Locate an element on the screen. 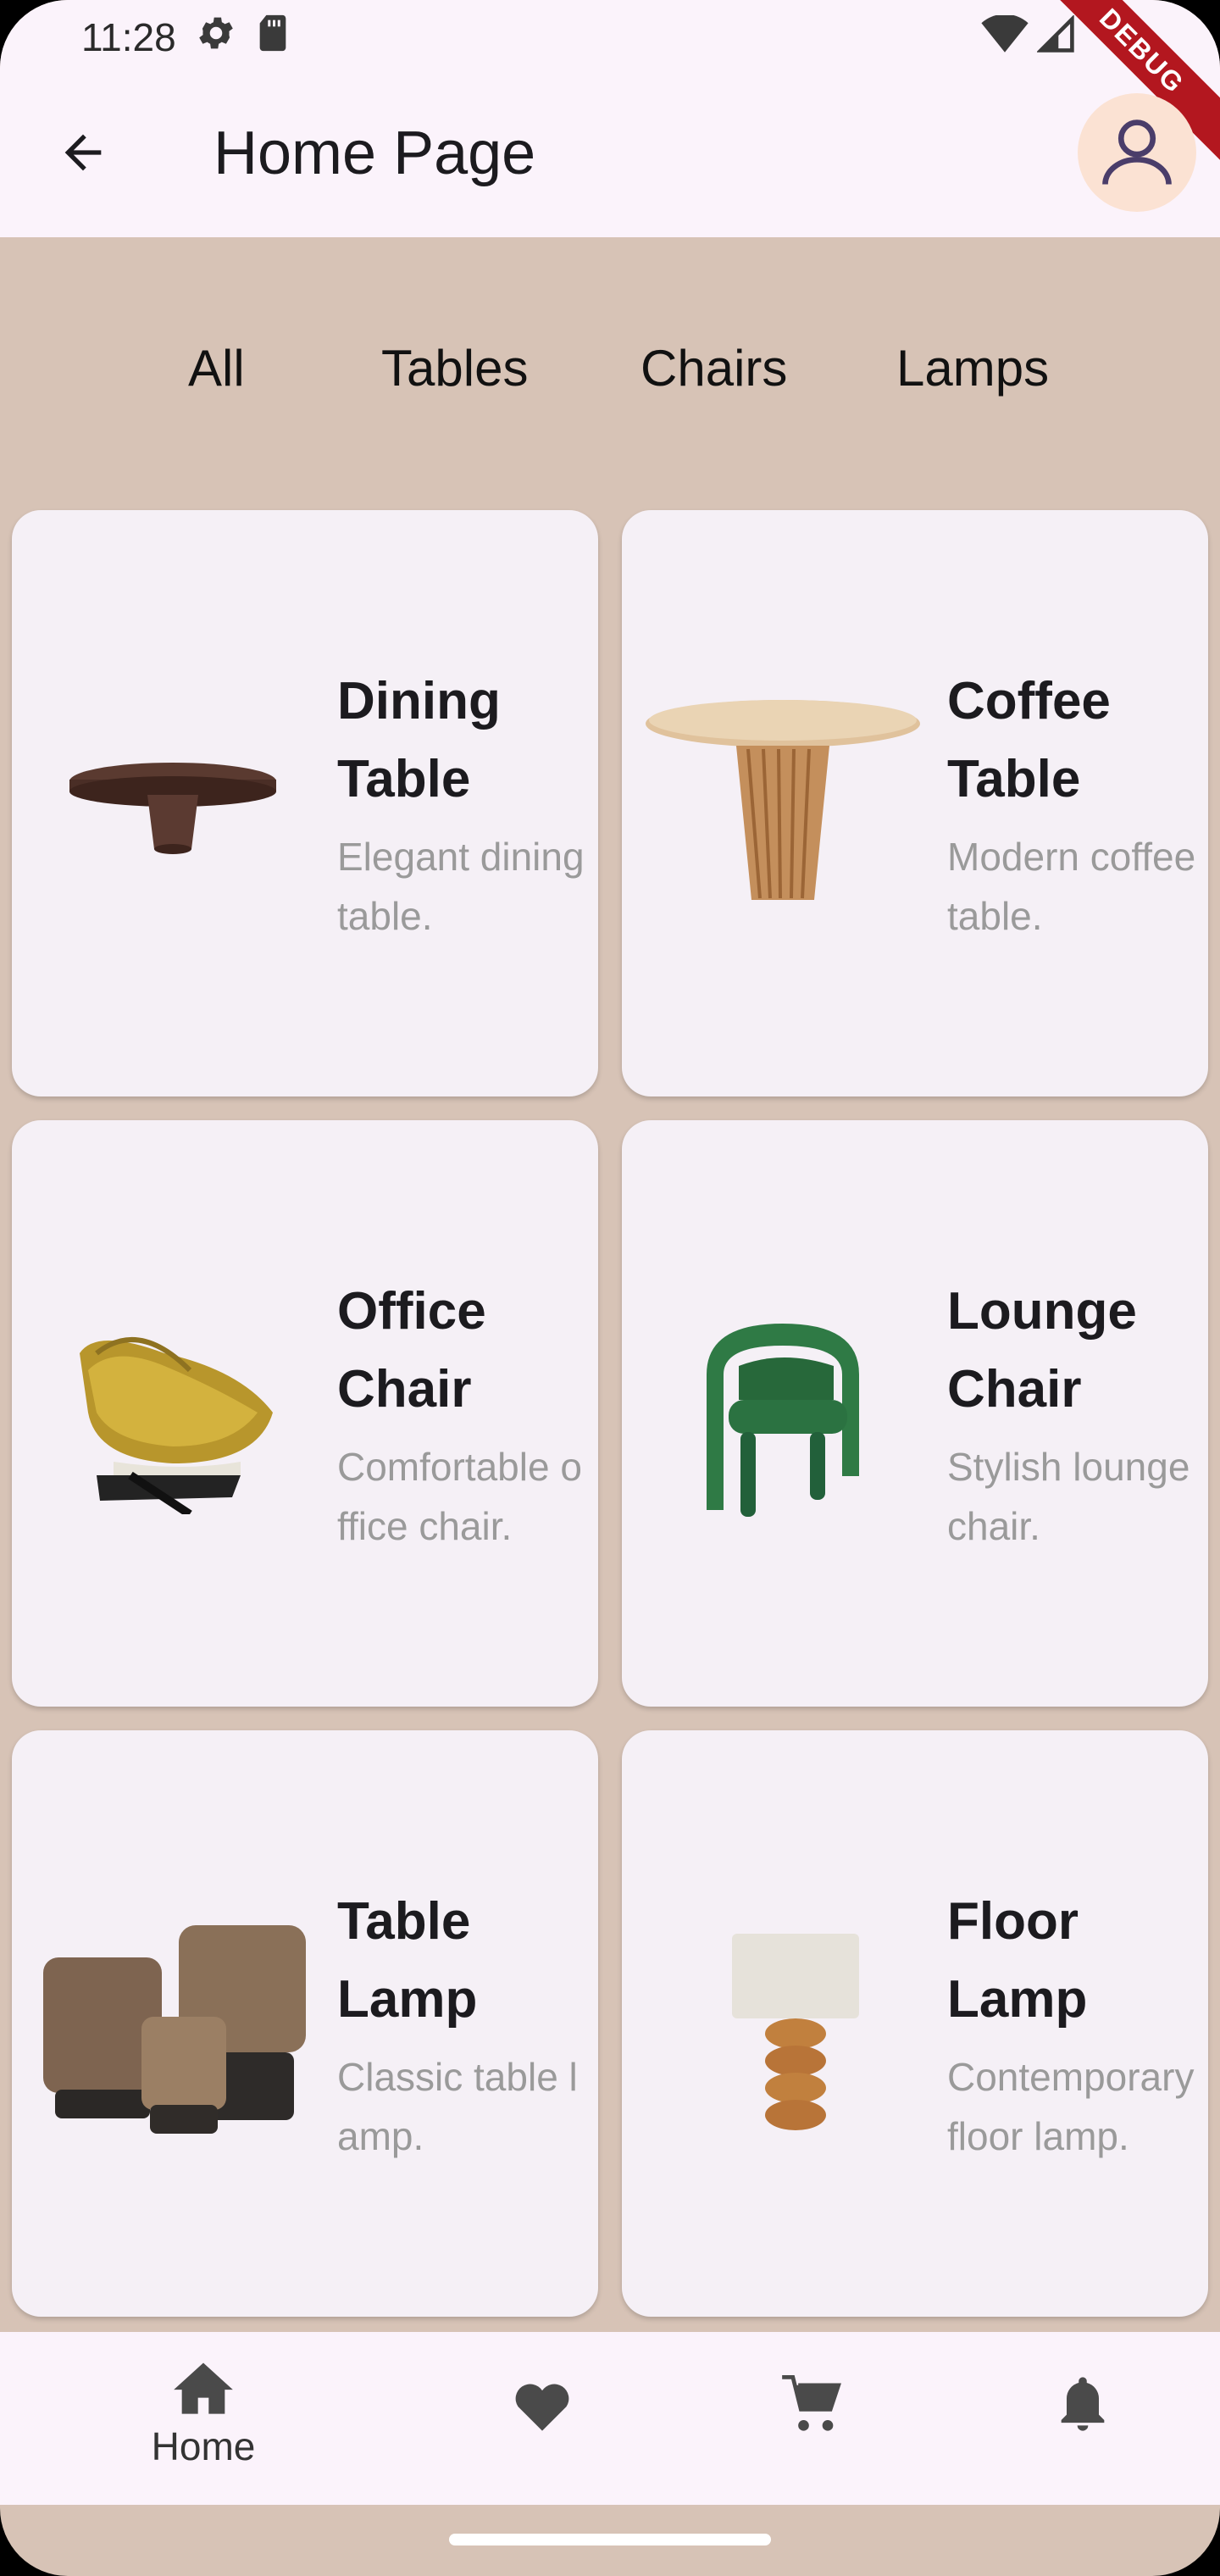 The image size is (1220, 2576). product-name: Table Lamp is located at coordinates (407, 1960).